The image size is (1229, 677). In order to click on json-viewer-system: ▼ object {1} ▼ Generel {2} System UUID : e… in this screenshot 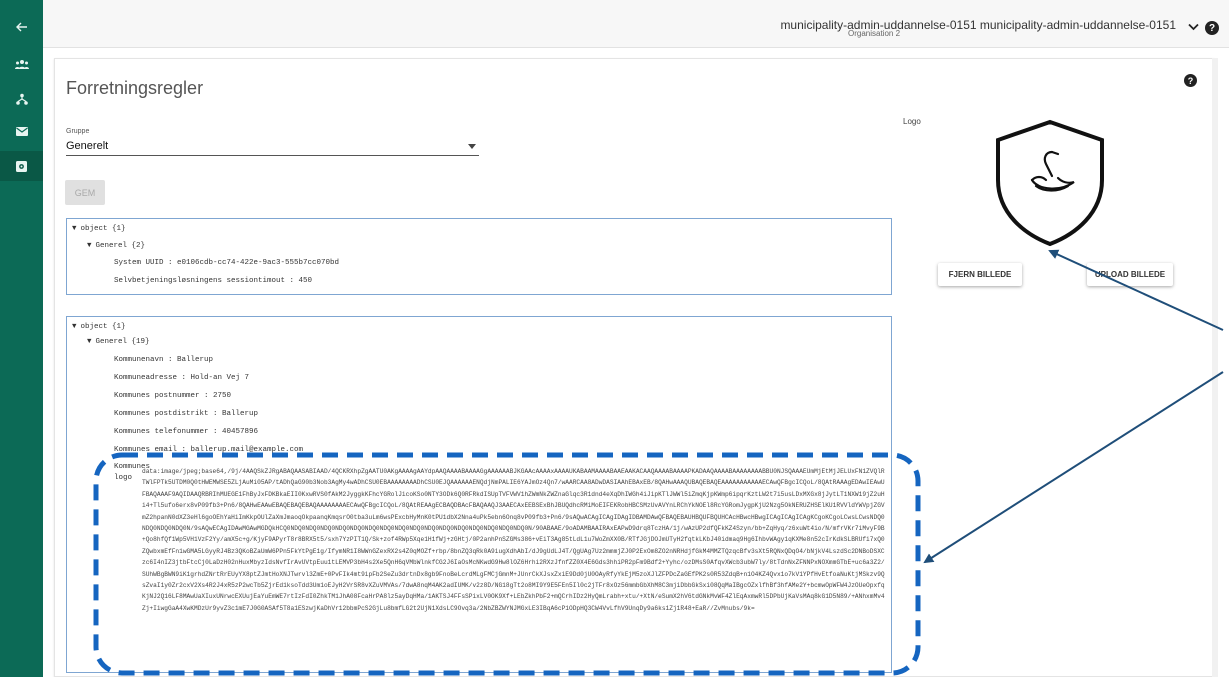, I will do `click(479, 256)`.